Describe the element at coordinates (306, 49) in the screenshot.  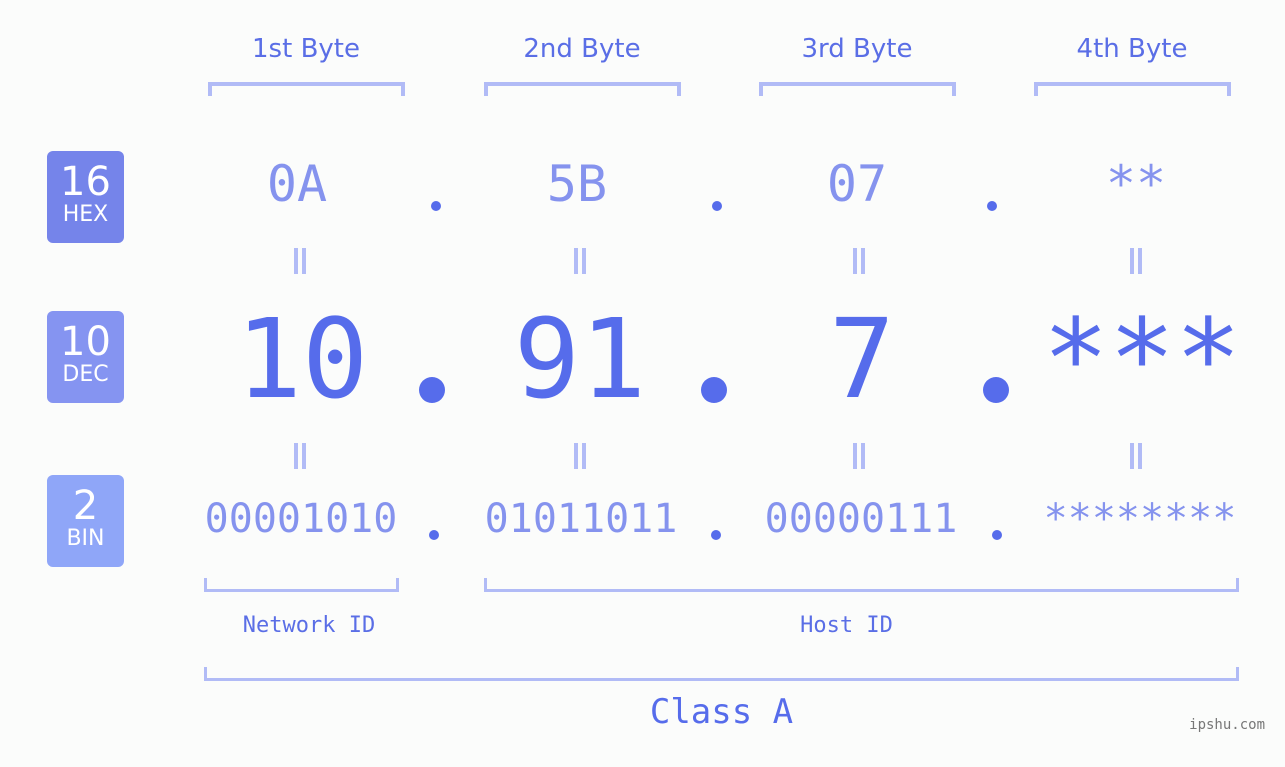
I see `byte-header-1: 1st Byte` at that location.